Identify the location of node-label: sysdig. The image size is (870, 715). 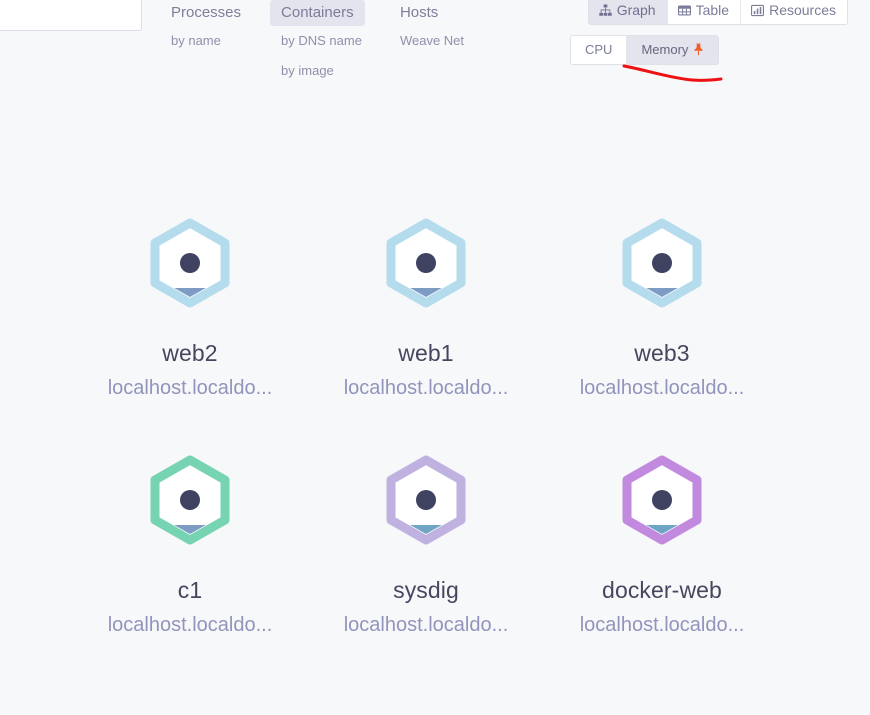
(426, 590).